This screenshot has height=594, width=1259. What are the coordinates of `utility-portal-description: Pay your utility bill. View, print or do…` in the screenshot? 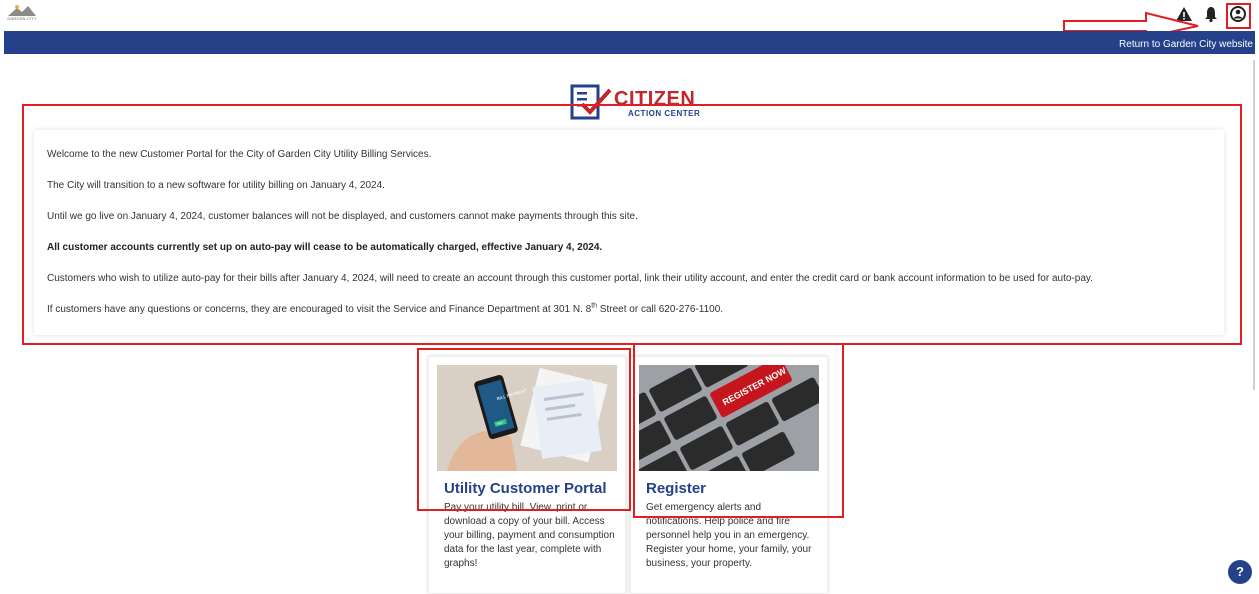 It's located at (529, 535).